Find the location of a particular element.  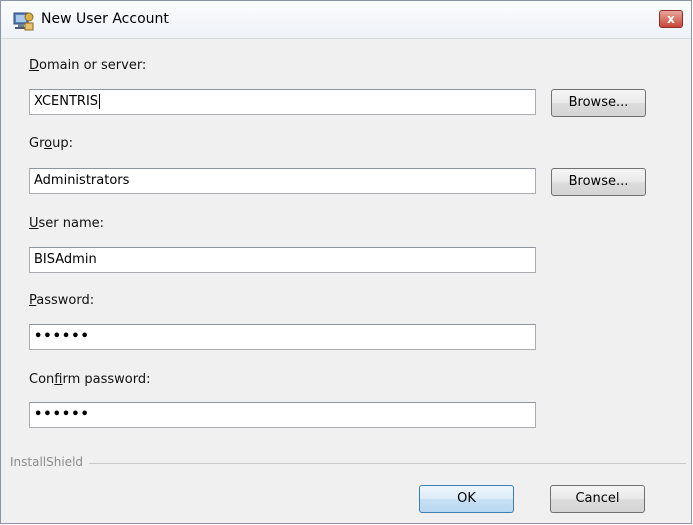

confirm-password-label: Confirm password: is located at coordinates (90, 379).